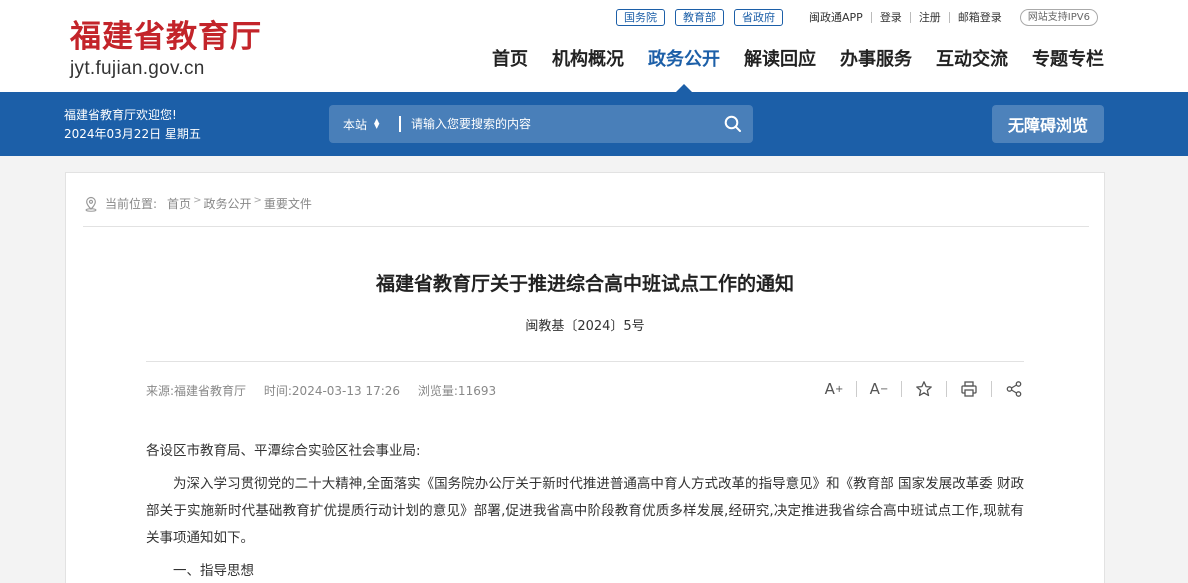 The image size is (1188, 583). I want to click on print-icon, so click(969, 389).